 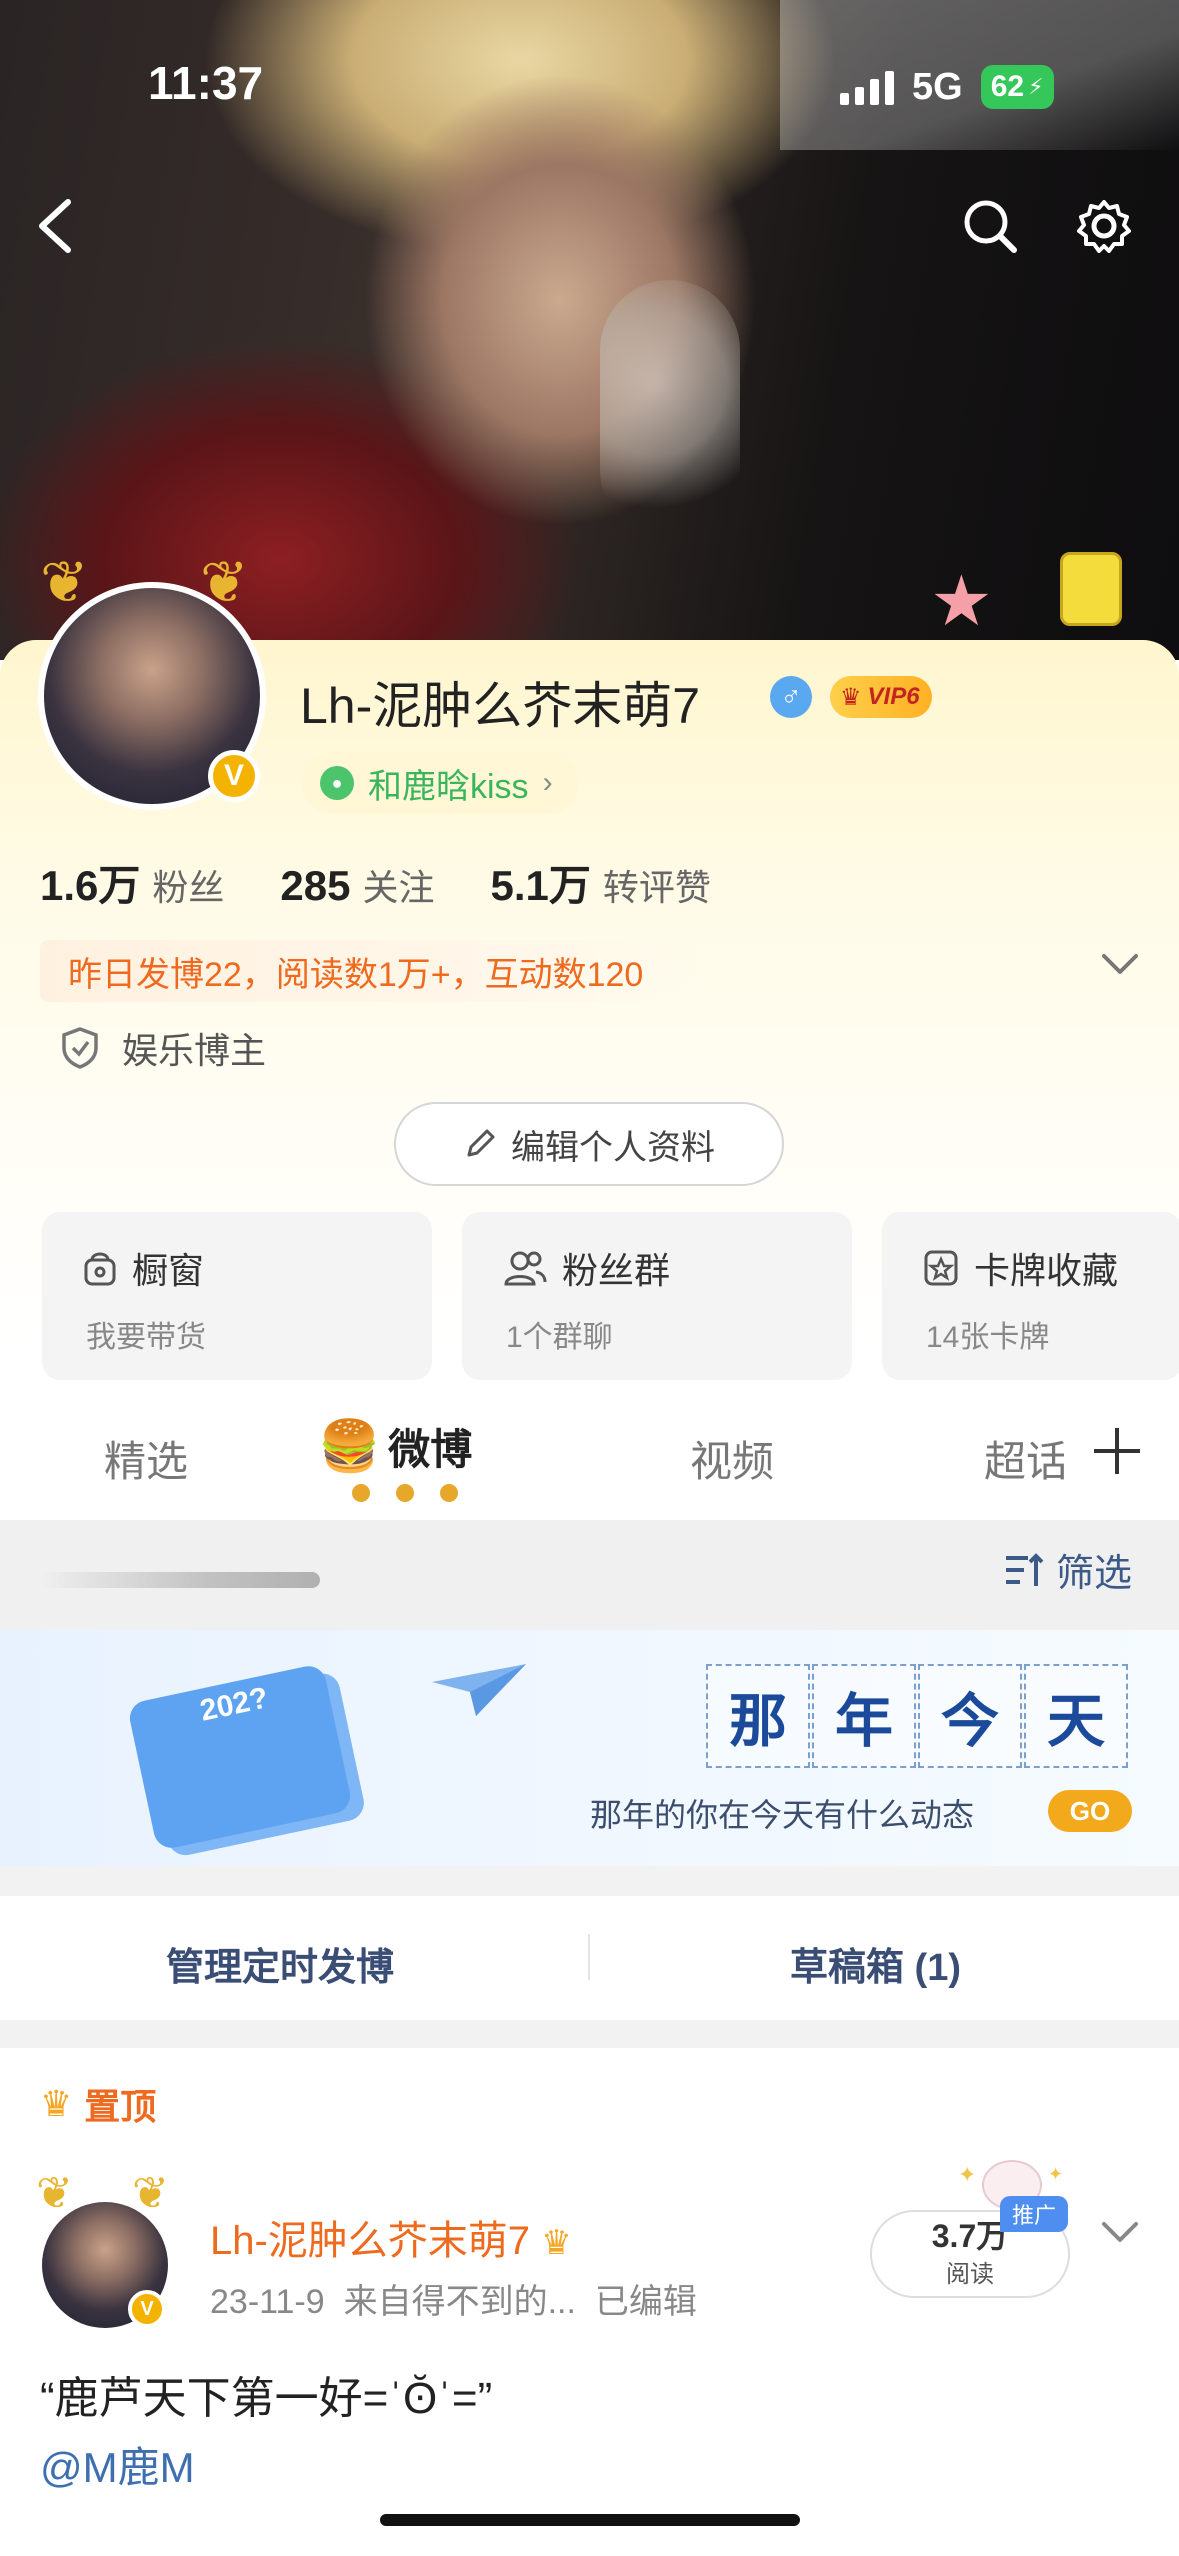 I want to click on card-shop-window: 橱窗 我要带货, so click(x=237, y=1296).